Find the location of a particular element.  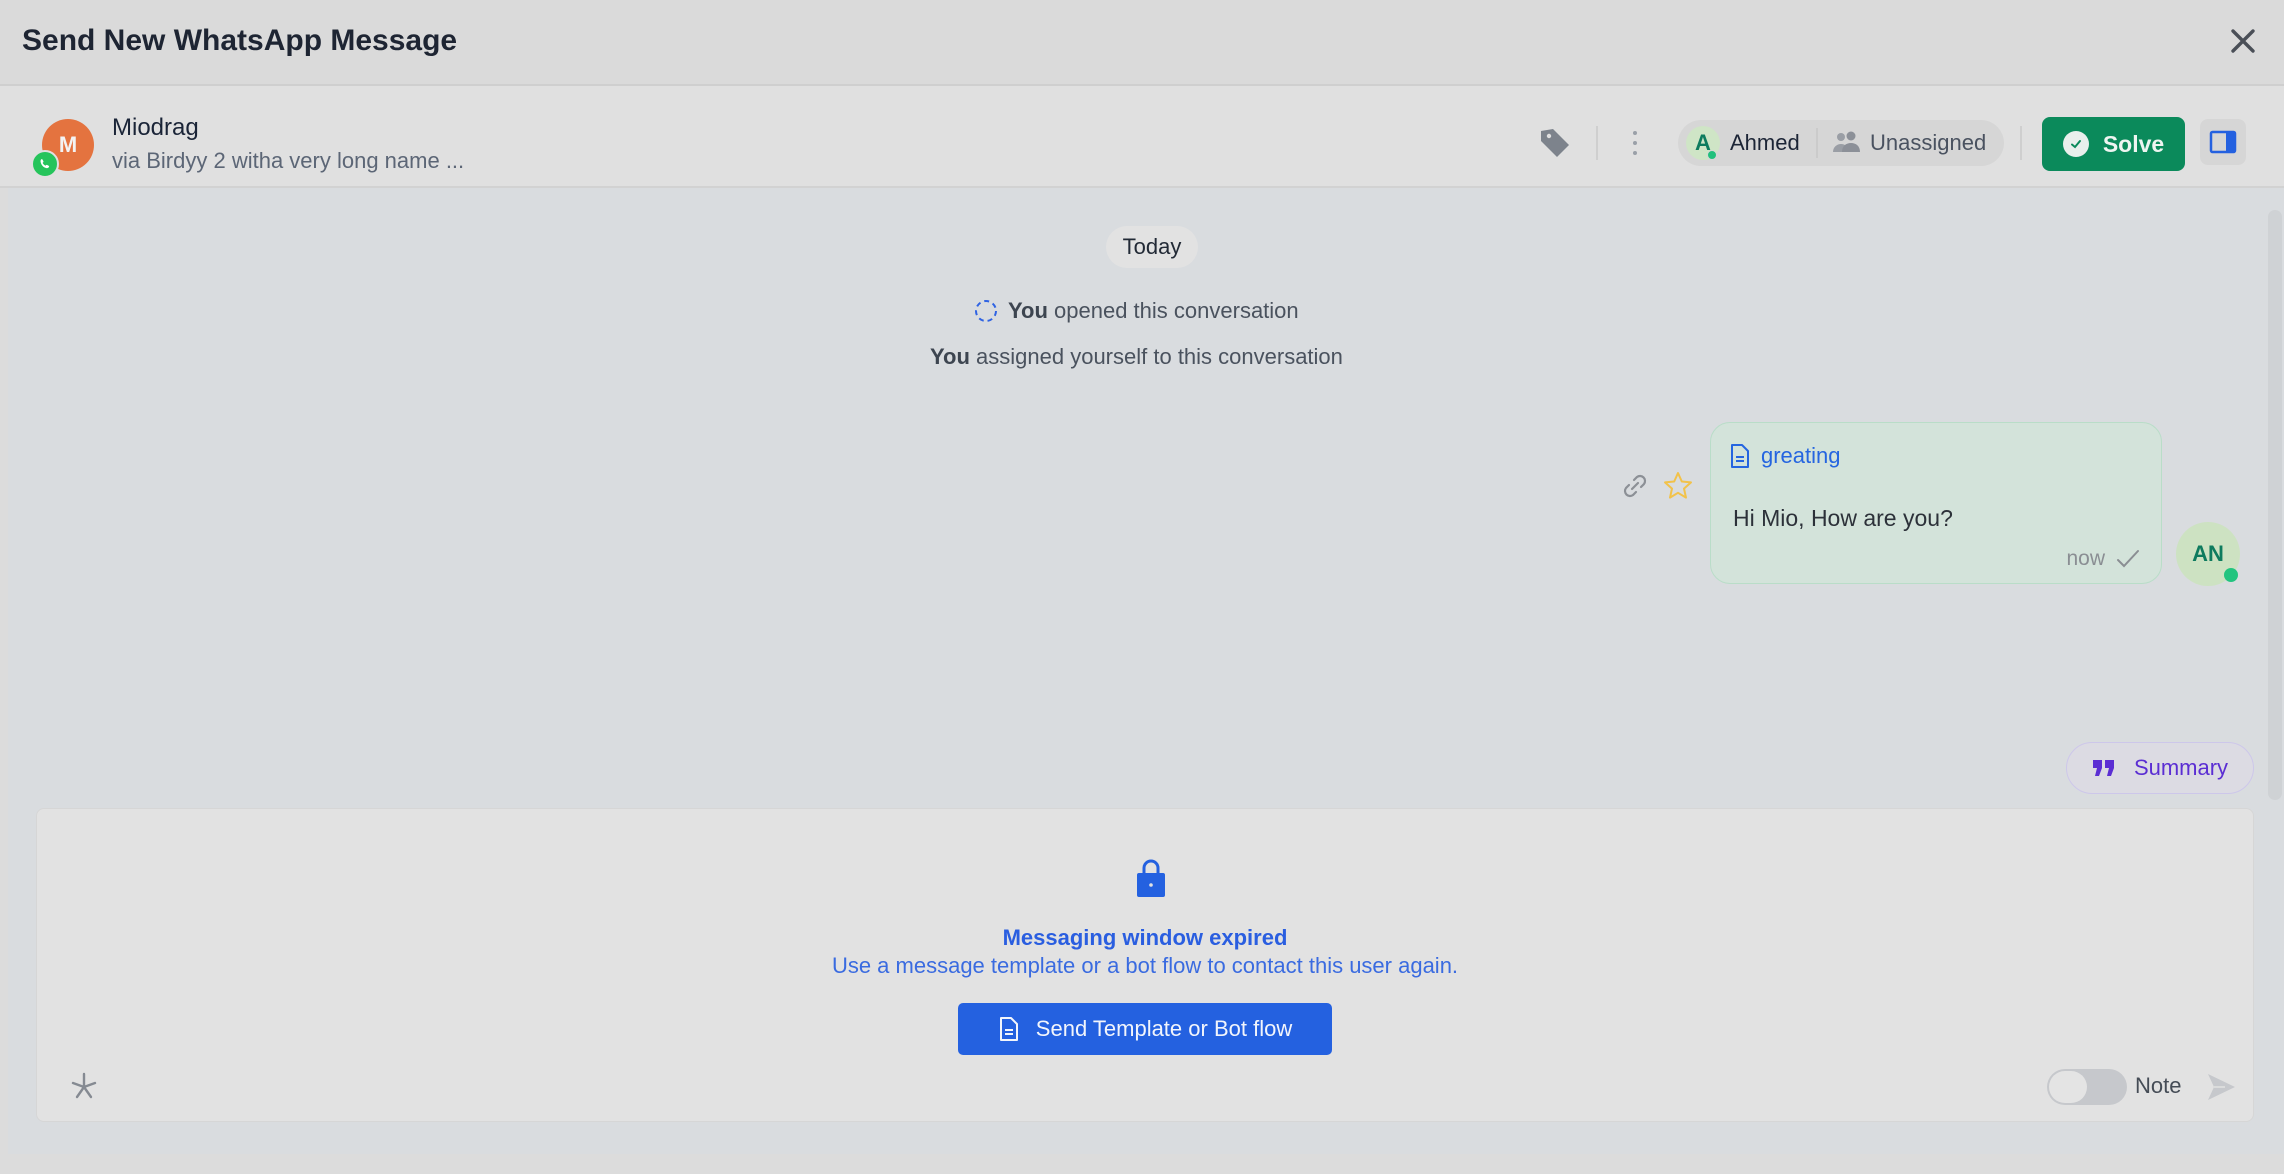

link-icon is located at coordinates (1635, 486).